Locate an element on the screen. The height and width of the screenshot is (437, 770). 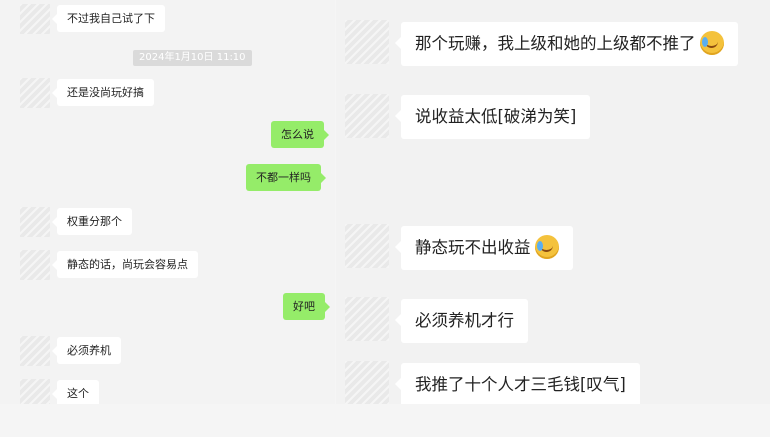
message-bubble: 静态玩不出收益 is located at coordinates (484, 248).